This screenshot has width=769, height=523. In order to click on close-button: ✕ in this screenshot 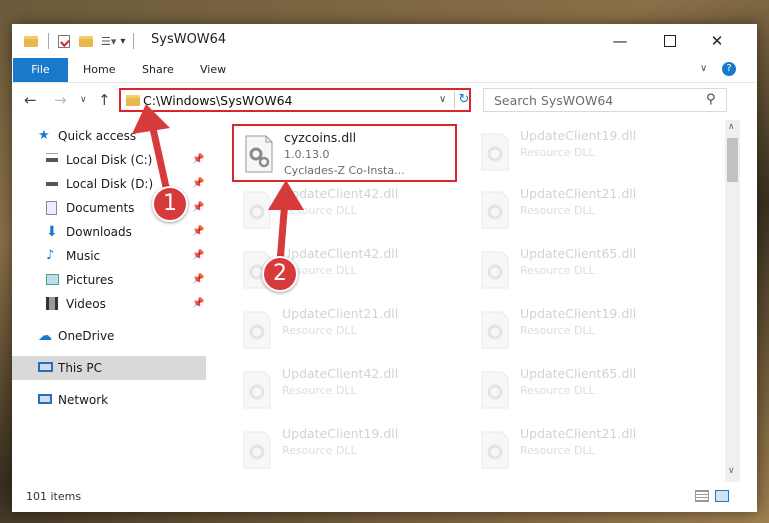, I will do `click(717, 41)`.